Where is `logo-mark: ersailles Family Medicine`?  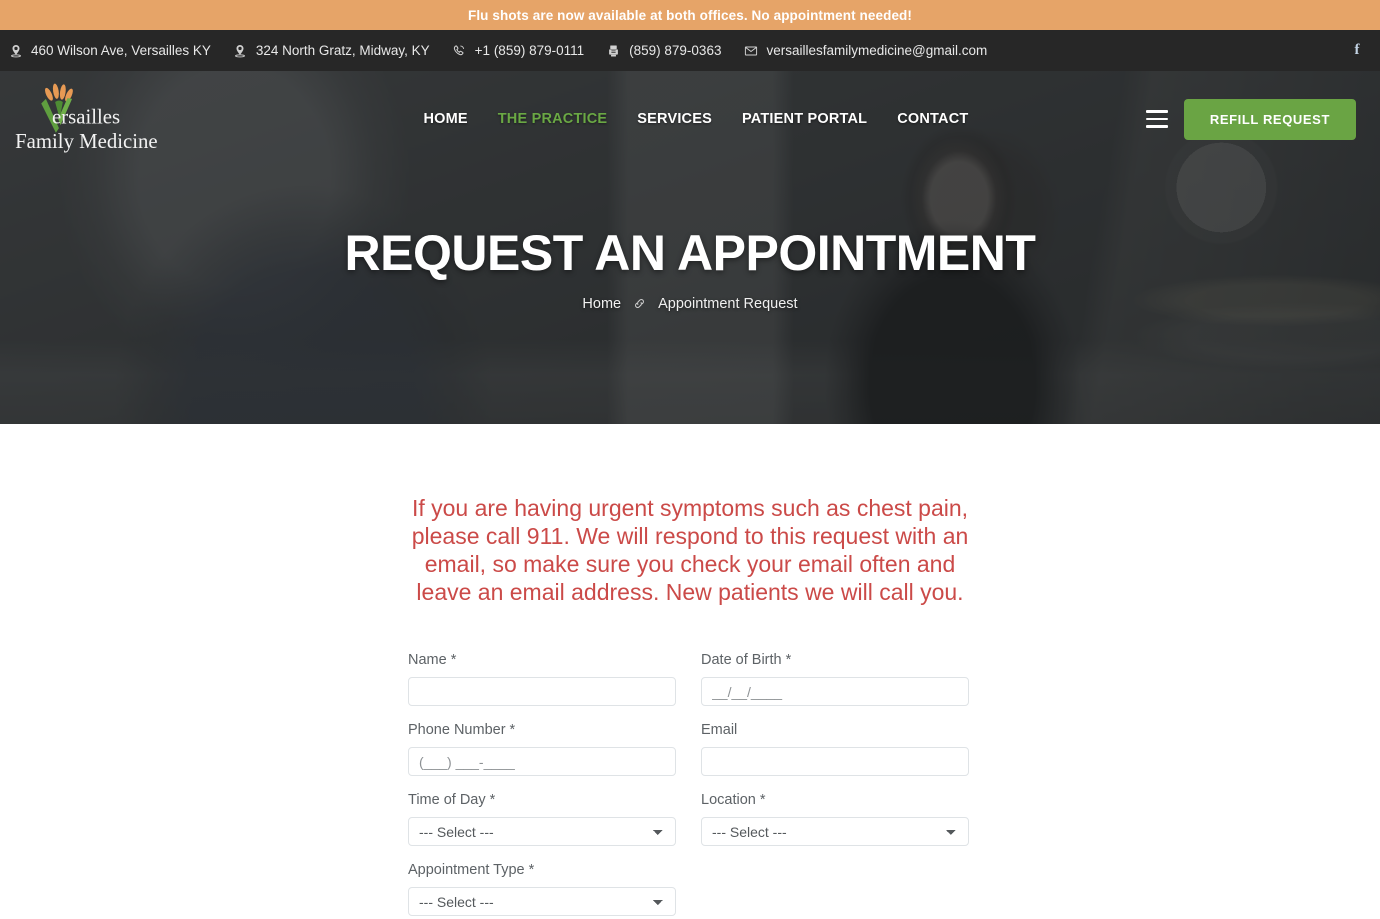 logo-mark: ersailles Family Medicine is located at coordinates (86, 118).